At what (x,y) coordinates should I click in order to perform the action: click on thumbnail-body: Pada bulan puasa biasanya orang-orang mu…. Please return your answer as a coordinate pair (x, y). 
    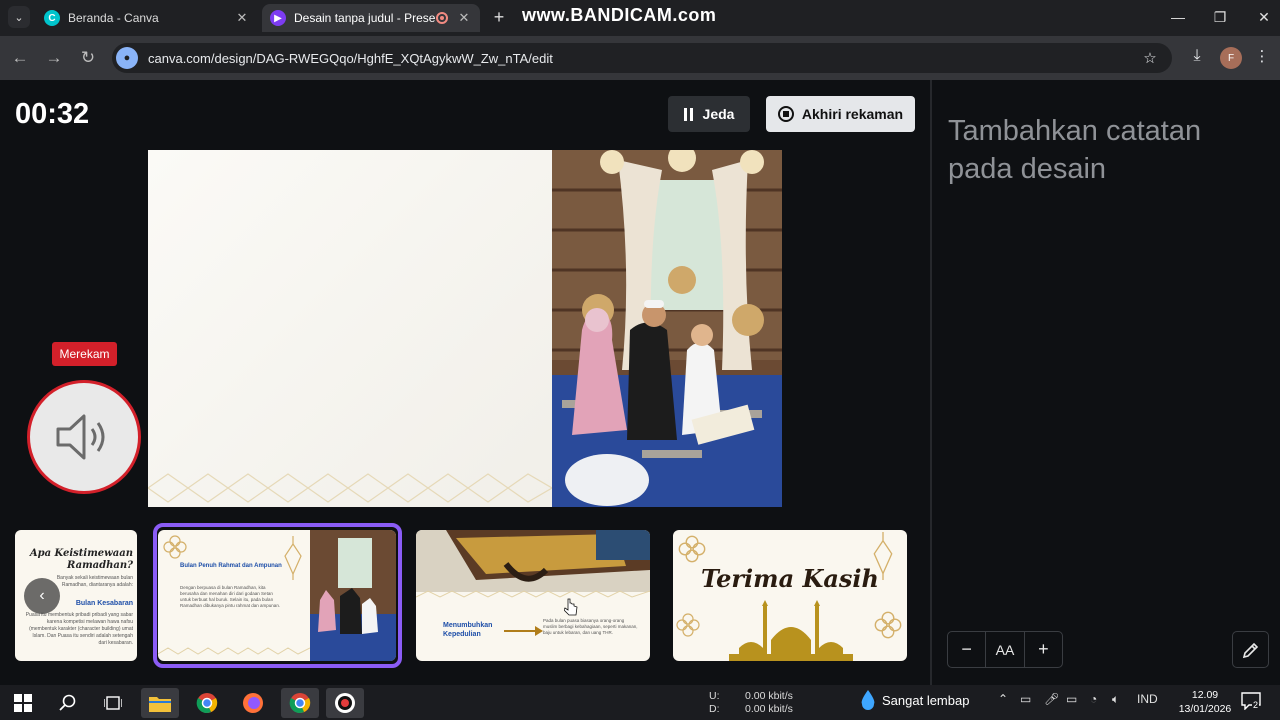
    Looking at the image, I should click on (590, 626).